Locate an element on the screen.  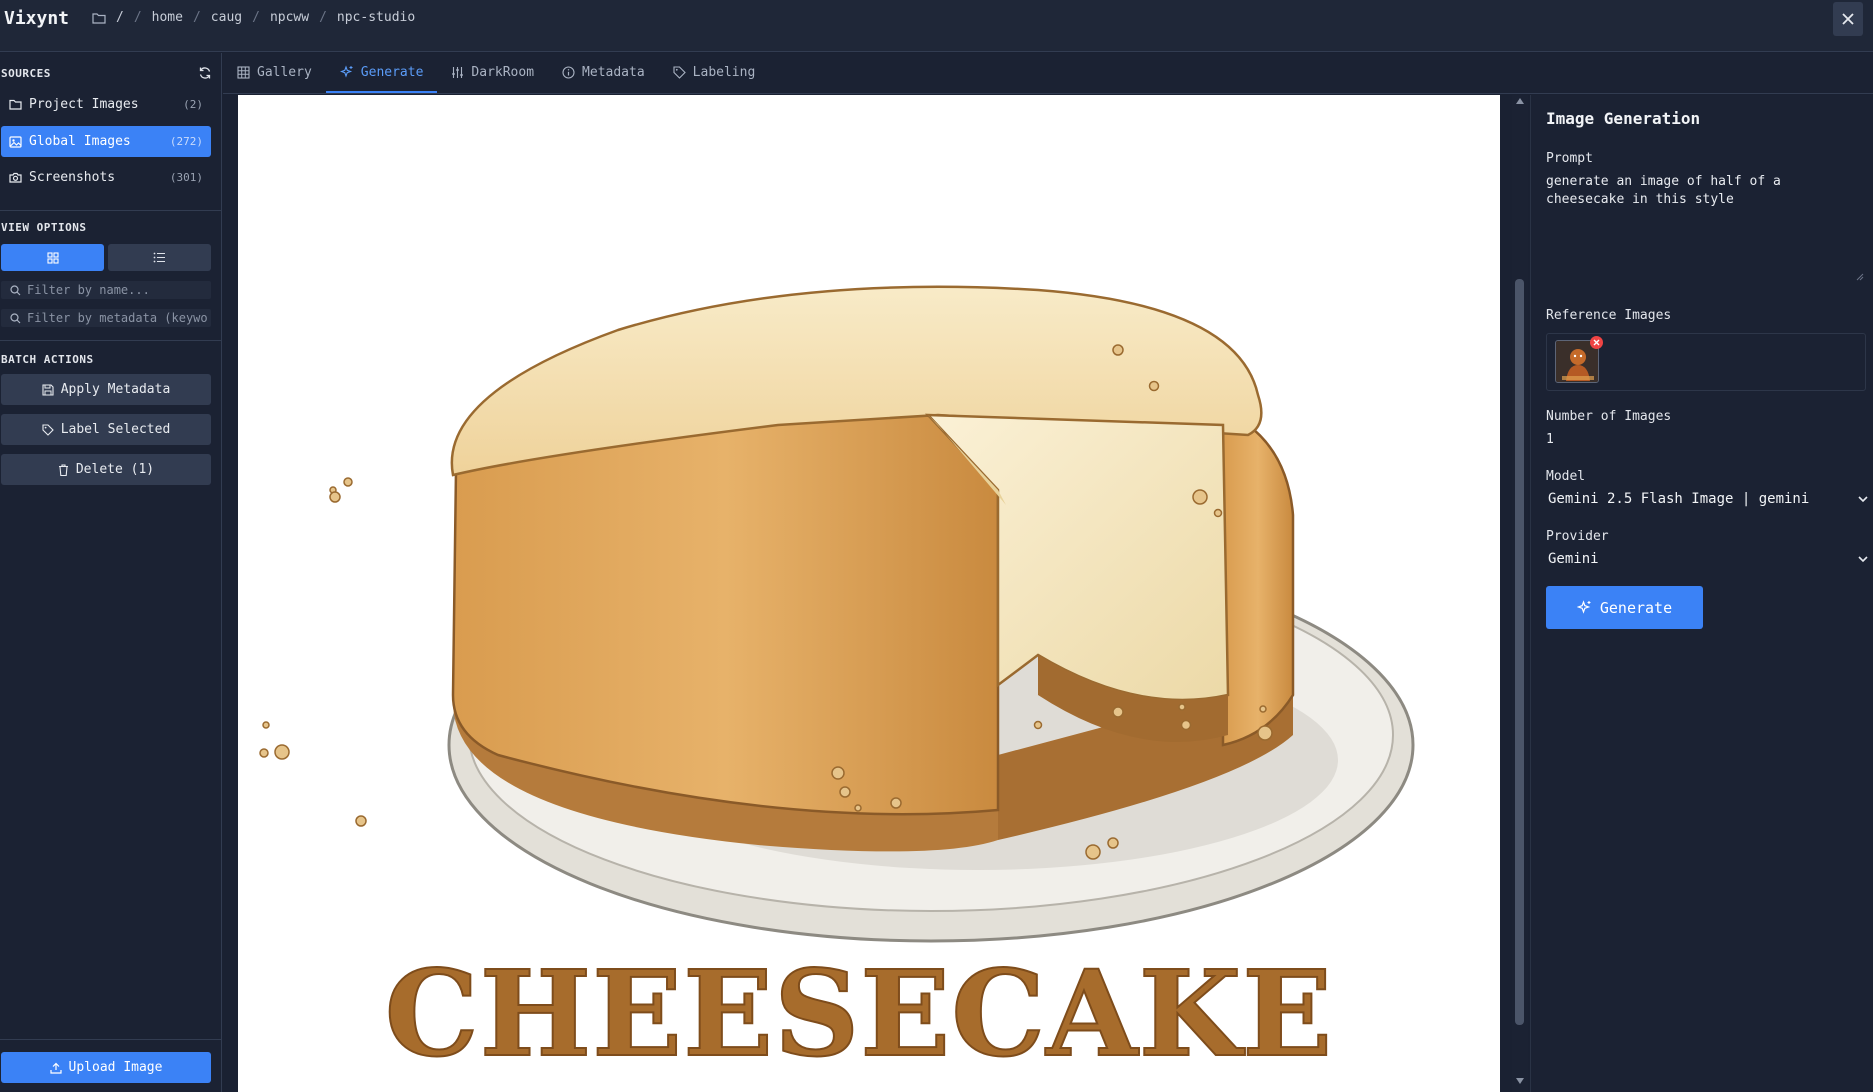
tab-labeling: Labeling is located at coordinates (714, 73).